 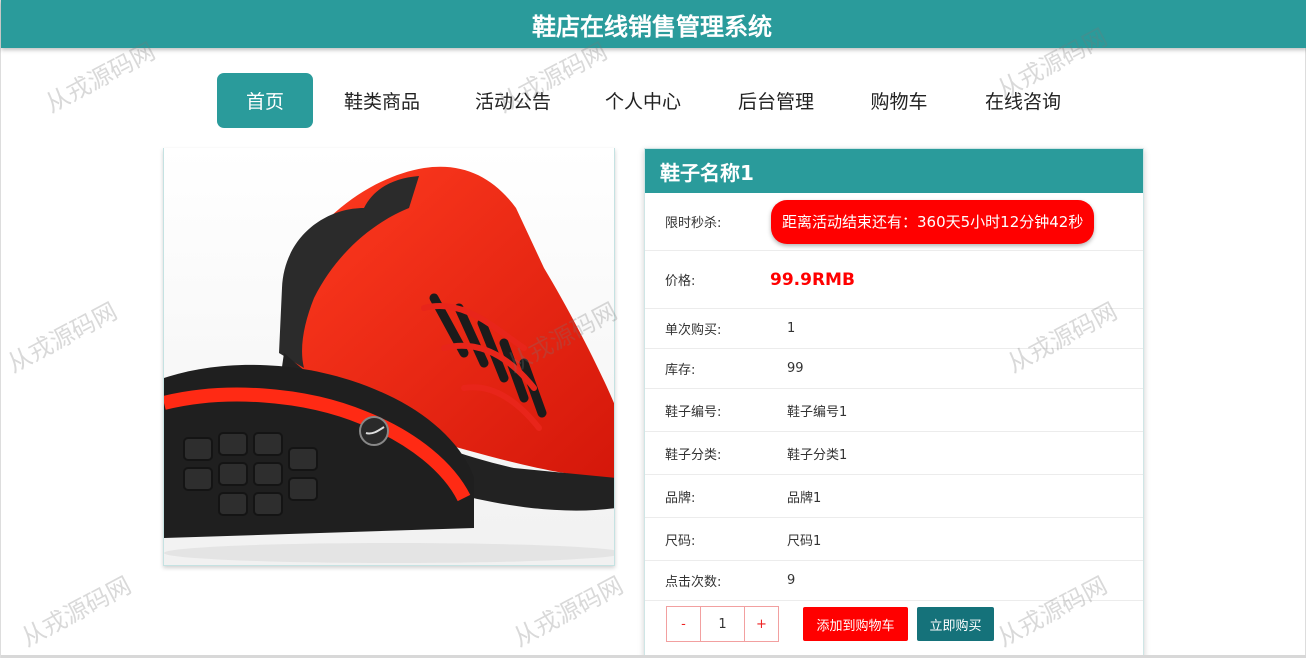 What do you see at coordinates (894, 581) in the screenshot?
I see `clicks-row: 点击次数: 9` at bounding box center [894, 581].